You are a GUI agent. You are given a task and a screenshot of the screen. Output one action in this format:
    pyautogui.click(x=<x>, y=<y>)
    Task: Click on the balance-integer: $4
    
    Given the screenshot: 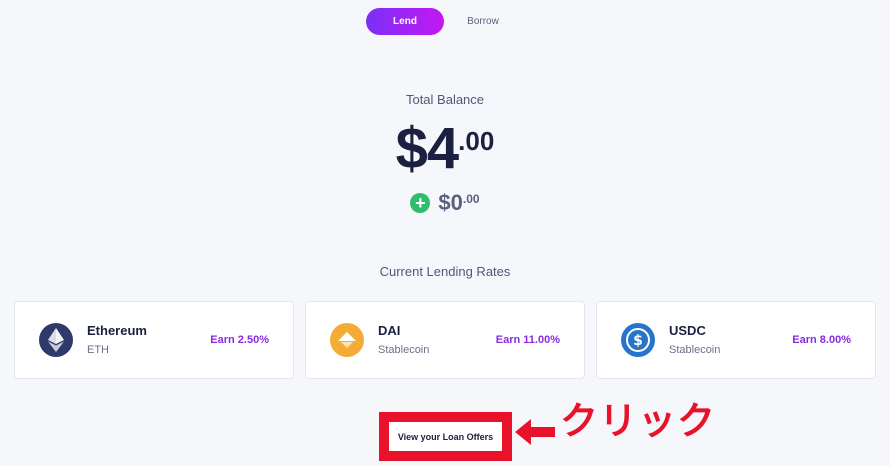 What is the action you would take?
    pyautogui.click(x=427, y=148)
    